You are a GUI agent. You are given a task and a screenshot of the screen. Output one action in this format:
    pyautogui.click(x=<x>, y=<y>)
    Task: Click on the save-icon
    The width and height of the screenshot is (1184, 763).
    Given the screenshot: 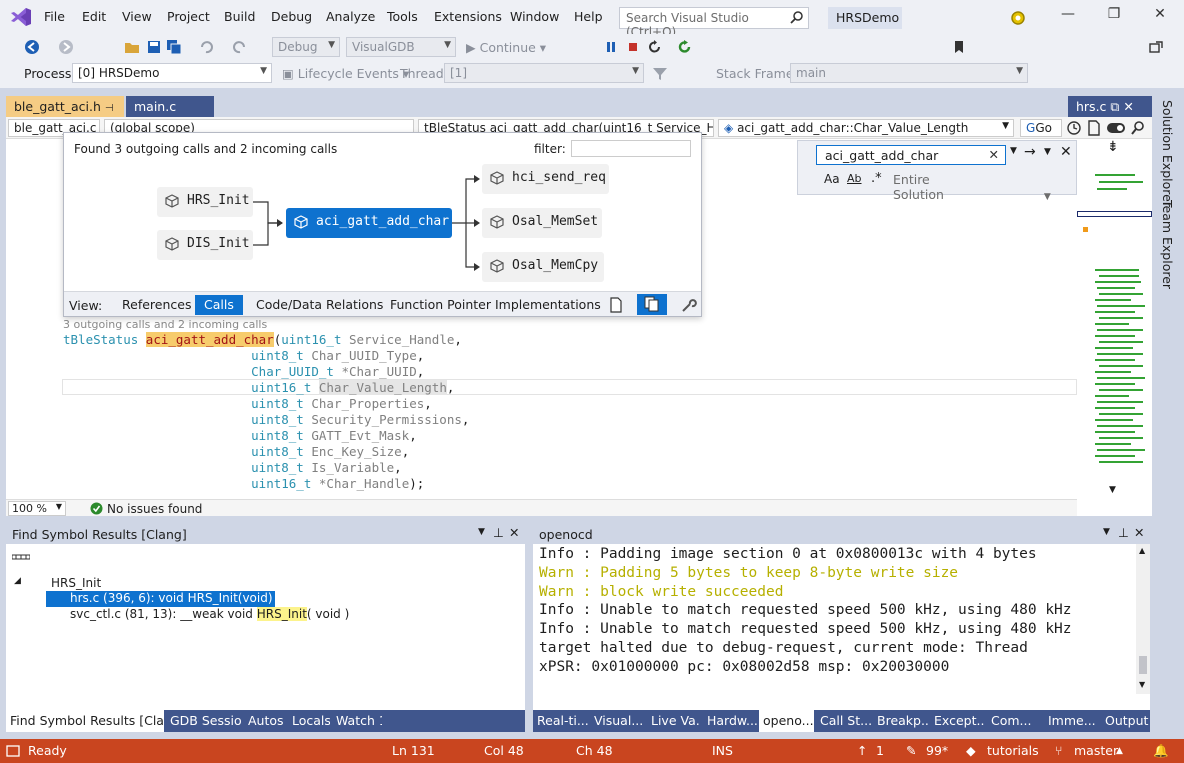 What is the action you would take?
    pyautogui.click(x=154, y=47)
    